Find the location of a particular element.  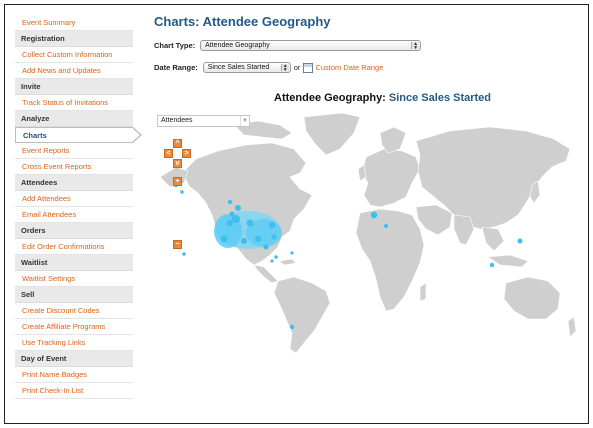

zoom-in-button: + is located at coordinates (177, 181).